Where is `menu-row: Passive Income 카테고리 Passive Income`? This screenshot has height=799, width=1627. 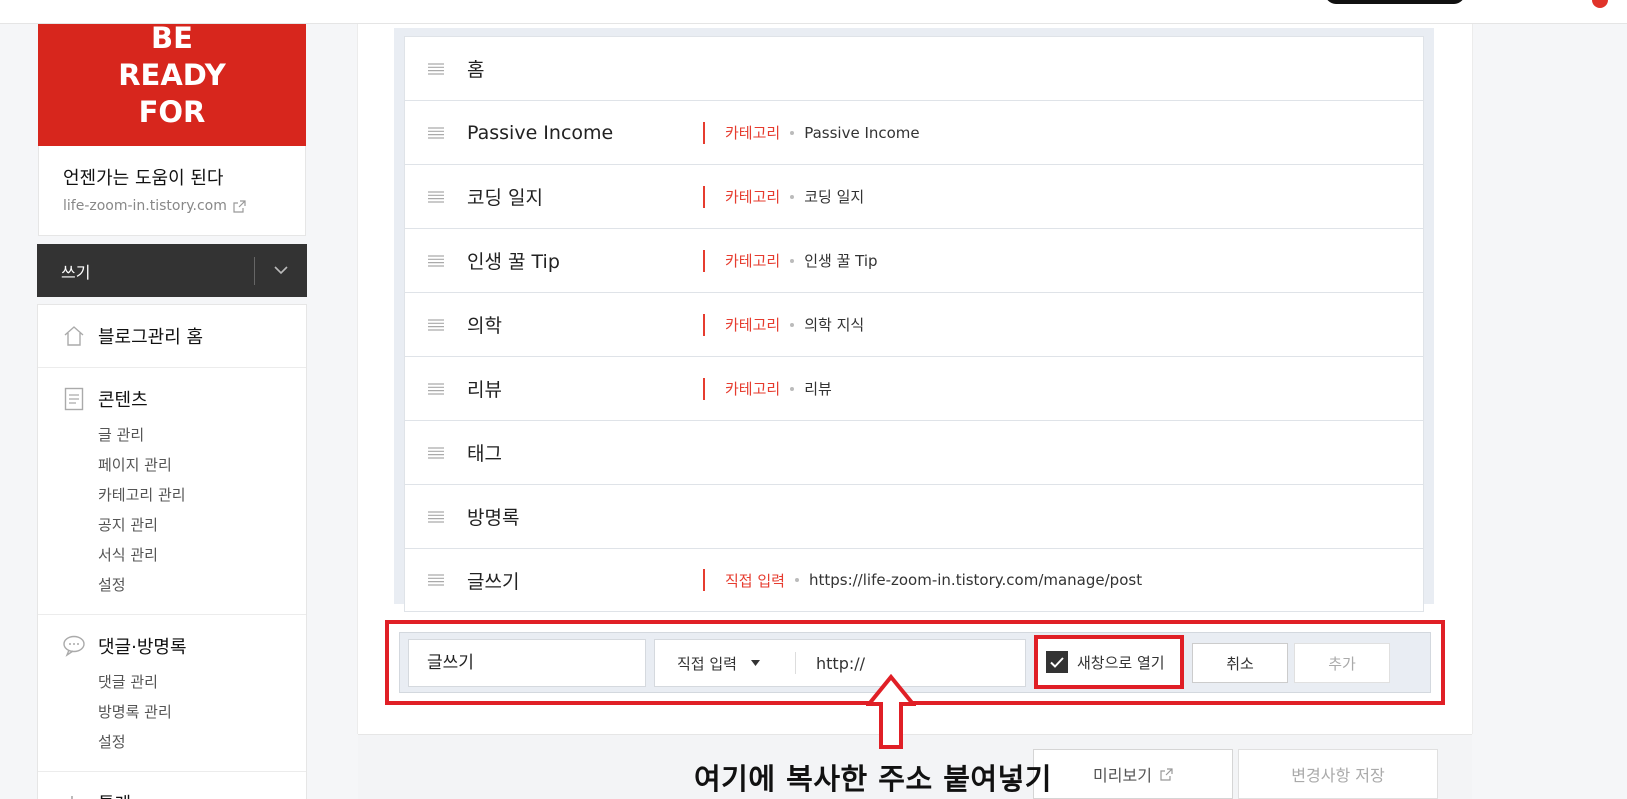 menu-row: Passive Income 카테고리 Passive Income is located at coordinates (914, 132).